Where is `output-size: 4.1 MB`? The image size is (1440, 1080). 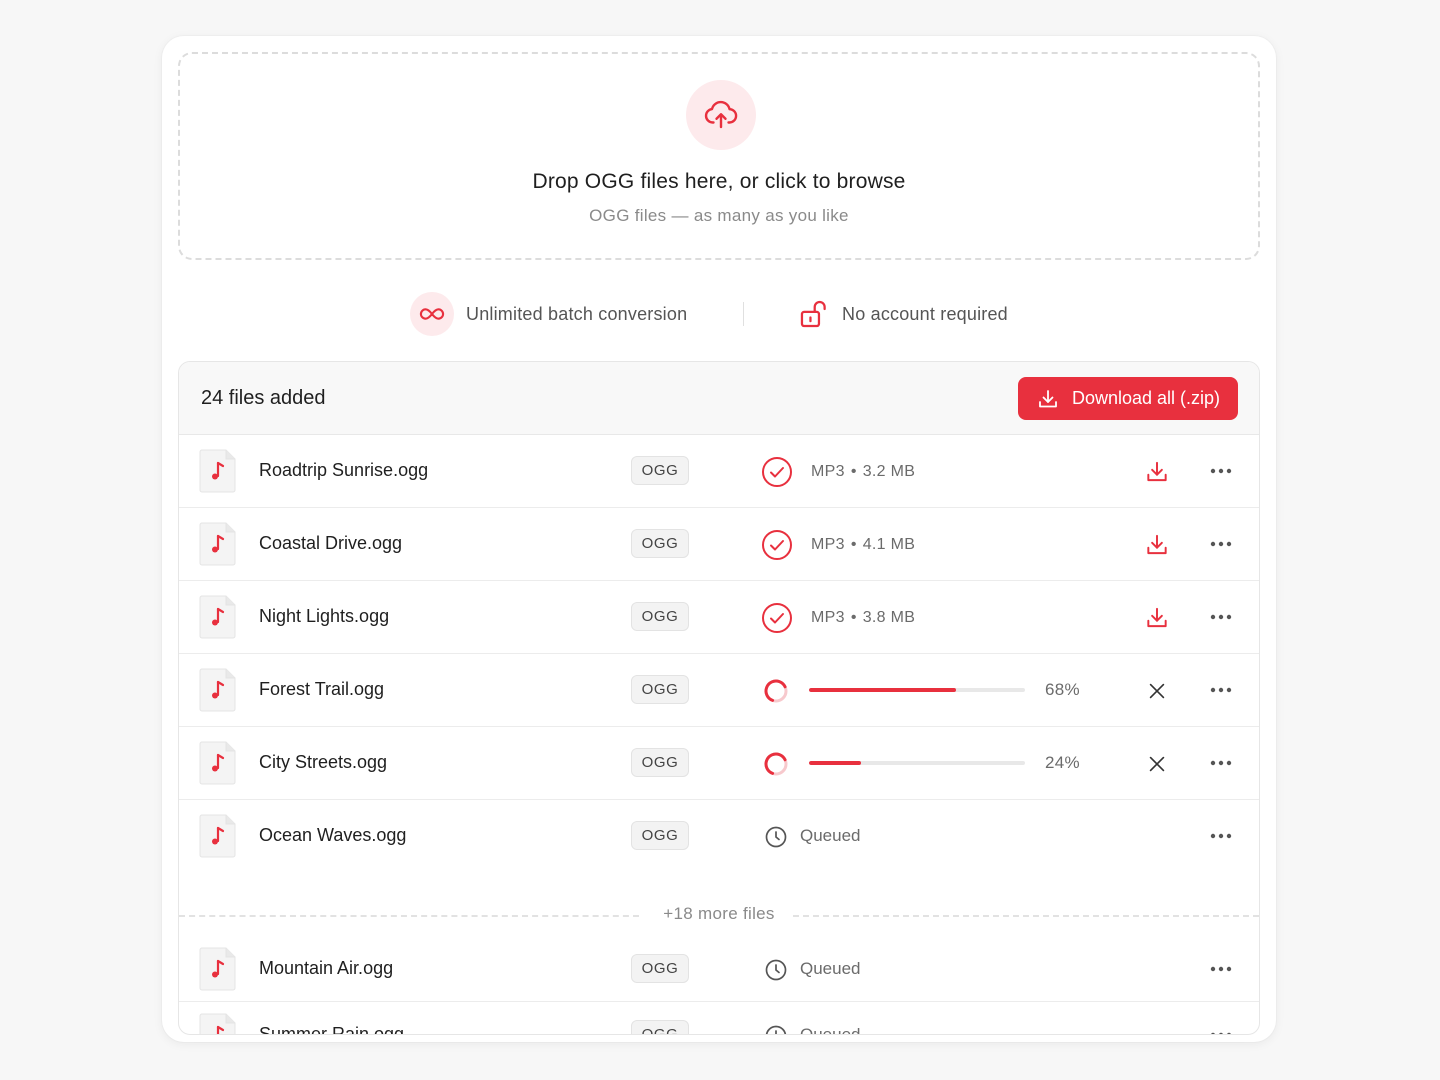
output-size: 4.1 MB is located at coordinates (889, 544).